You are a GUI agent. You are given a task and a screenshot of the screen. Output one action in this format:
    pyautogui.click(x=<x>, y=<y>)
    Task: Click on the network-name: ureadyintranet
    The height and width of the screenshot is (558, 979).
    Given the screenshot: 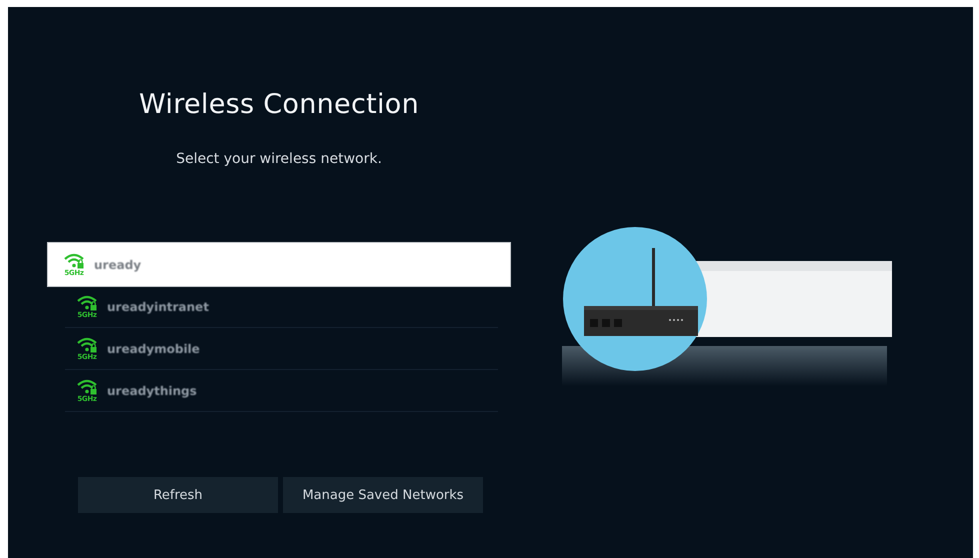 What is the action you would take?
    pyautogui.click(x=158, y=307)
    